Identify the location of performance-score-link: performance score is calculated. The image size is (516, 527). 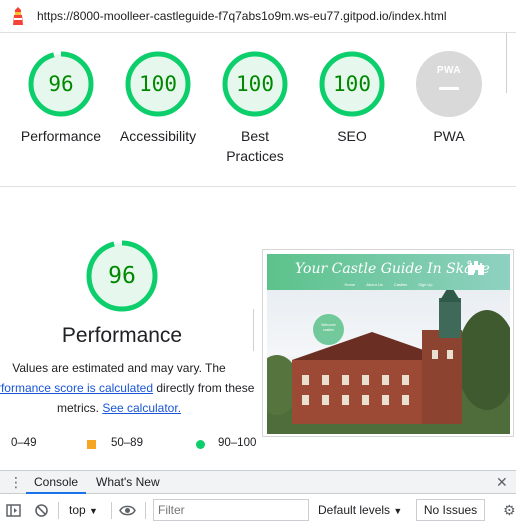
(76, 388).